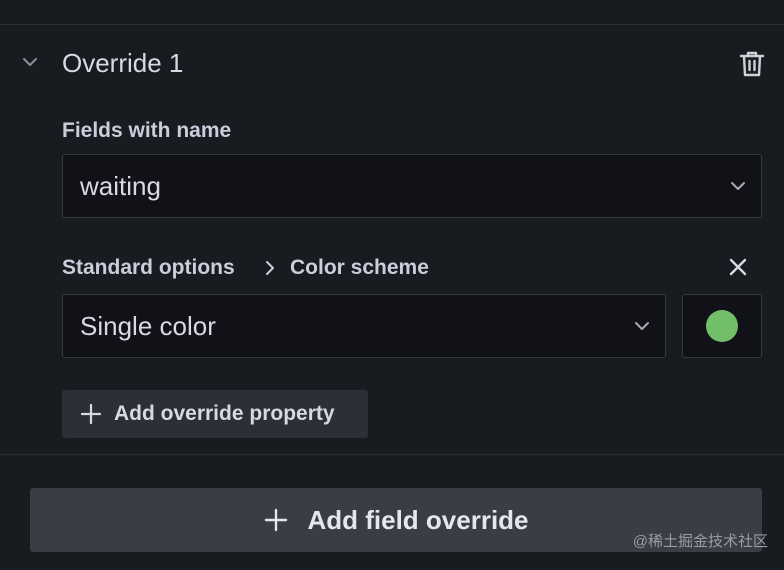 The width and height of the screenshot is (784, 570). I want to click on close-icon, so click(738, 267).